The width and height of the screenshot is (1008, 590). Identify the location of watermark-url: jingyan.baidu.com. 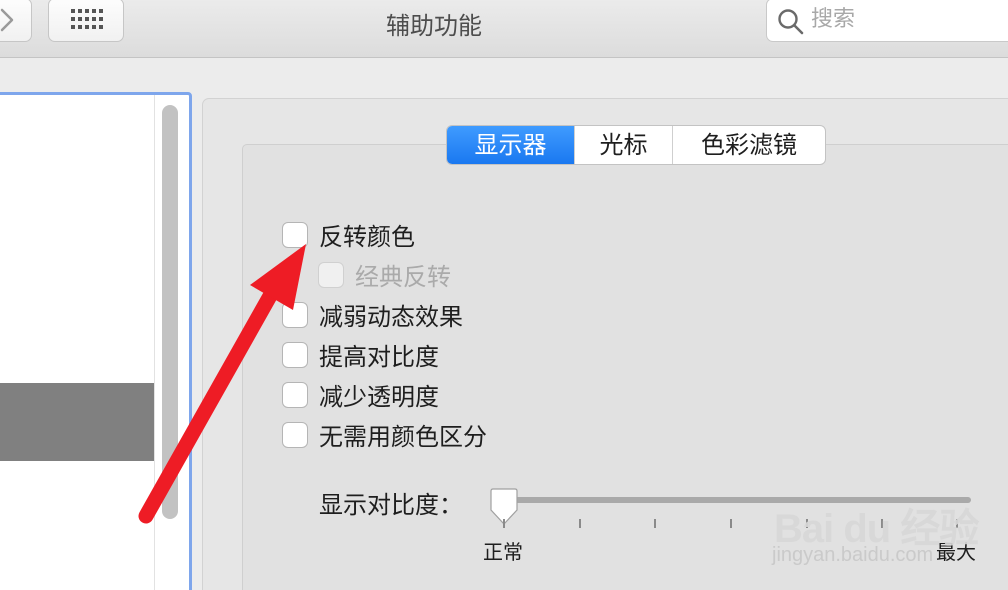
(853, 555).